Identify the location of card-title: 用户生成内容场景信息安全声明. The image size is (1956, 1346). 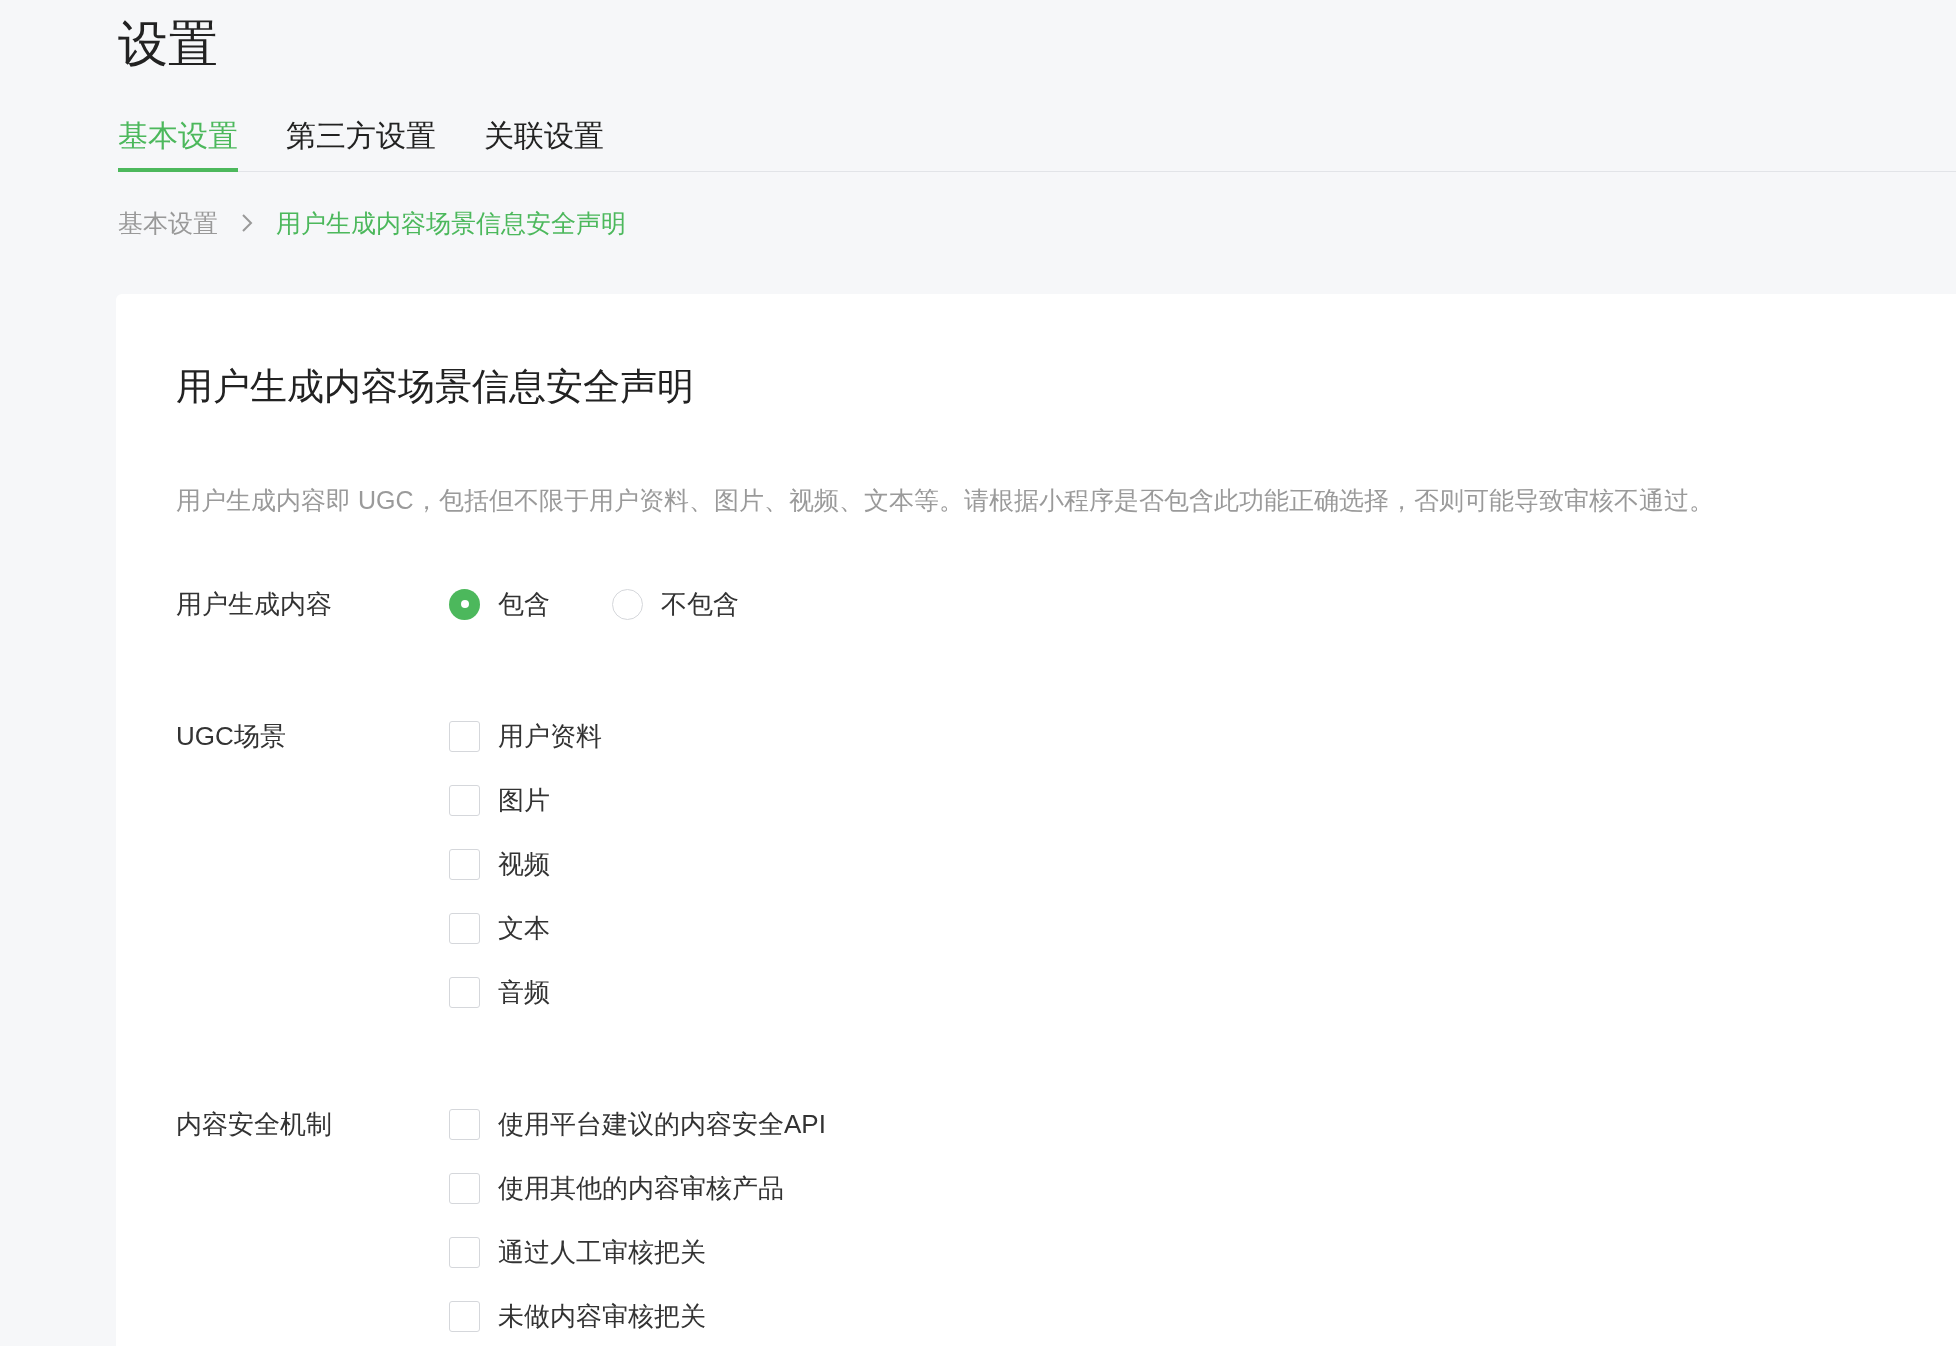
(435, 387).